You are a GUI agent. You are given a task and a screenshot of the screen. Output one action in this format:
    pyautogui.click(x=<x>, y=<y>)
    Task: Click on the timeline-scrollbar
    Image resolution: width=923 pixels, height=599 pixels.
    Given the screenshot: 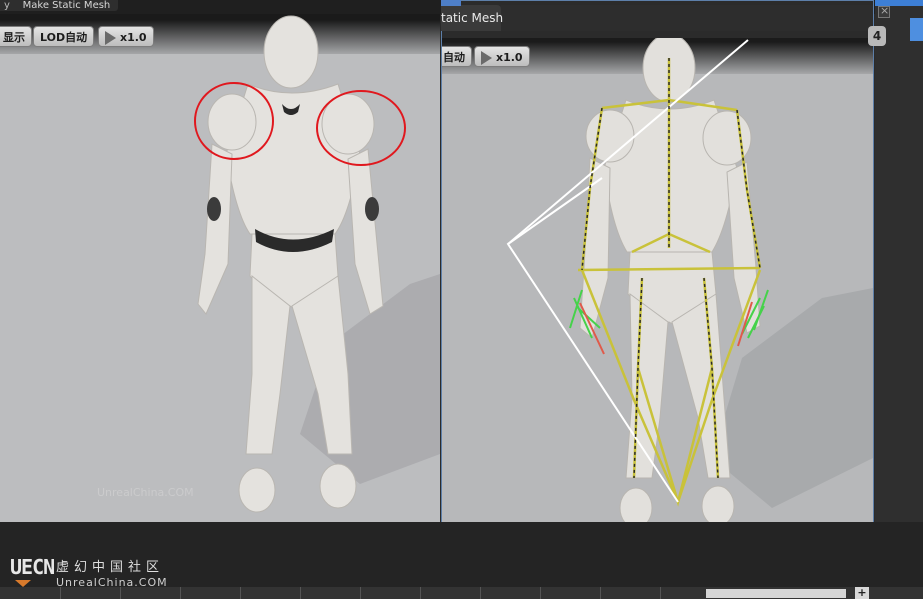 What is the action you would take?
    pyautogui.click(x=776, y=593)
    